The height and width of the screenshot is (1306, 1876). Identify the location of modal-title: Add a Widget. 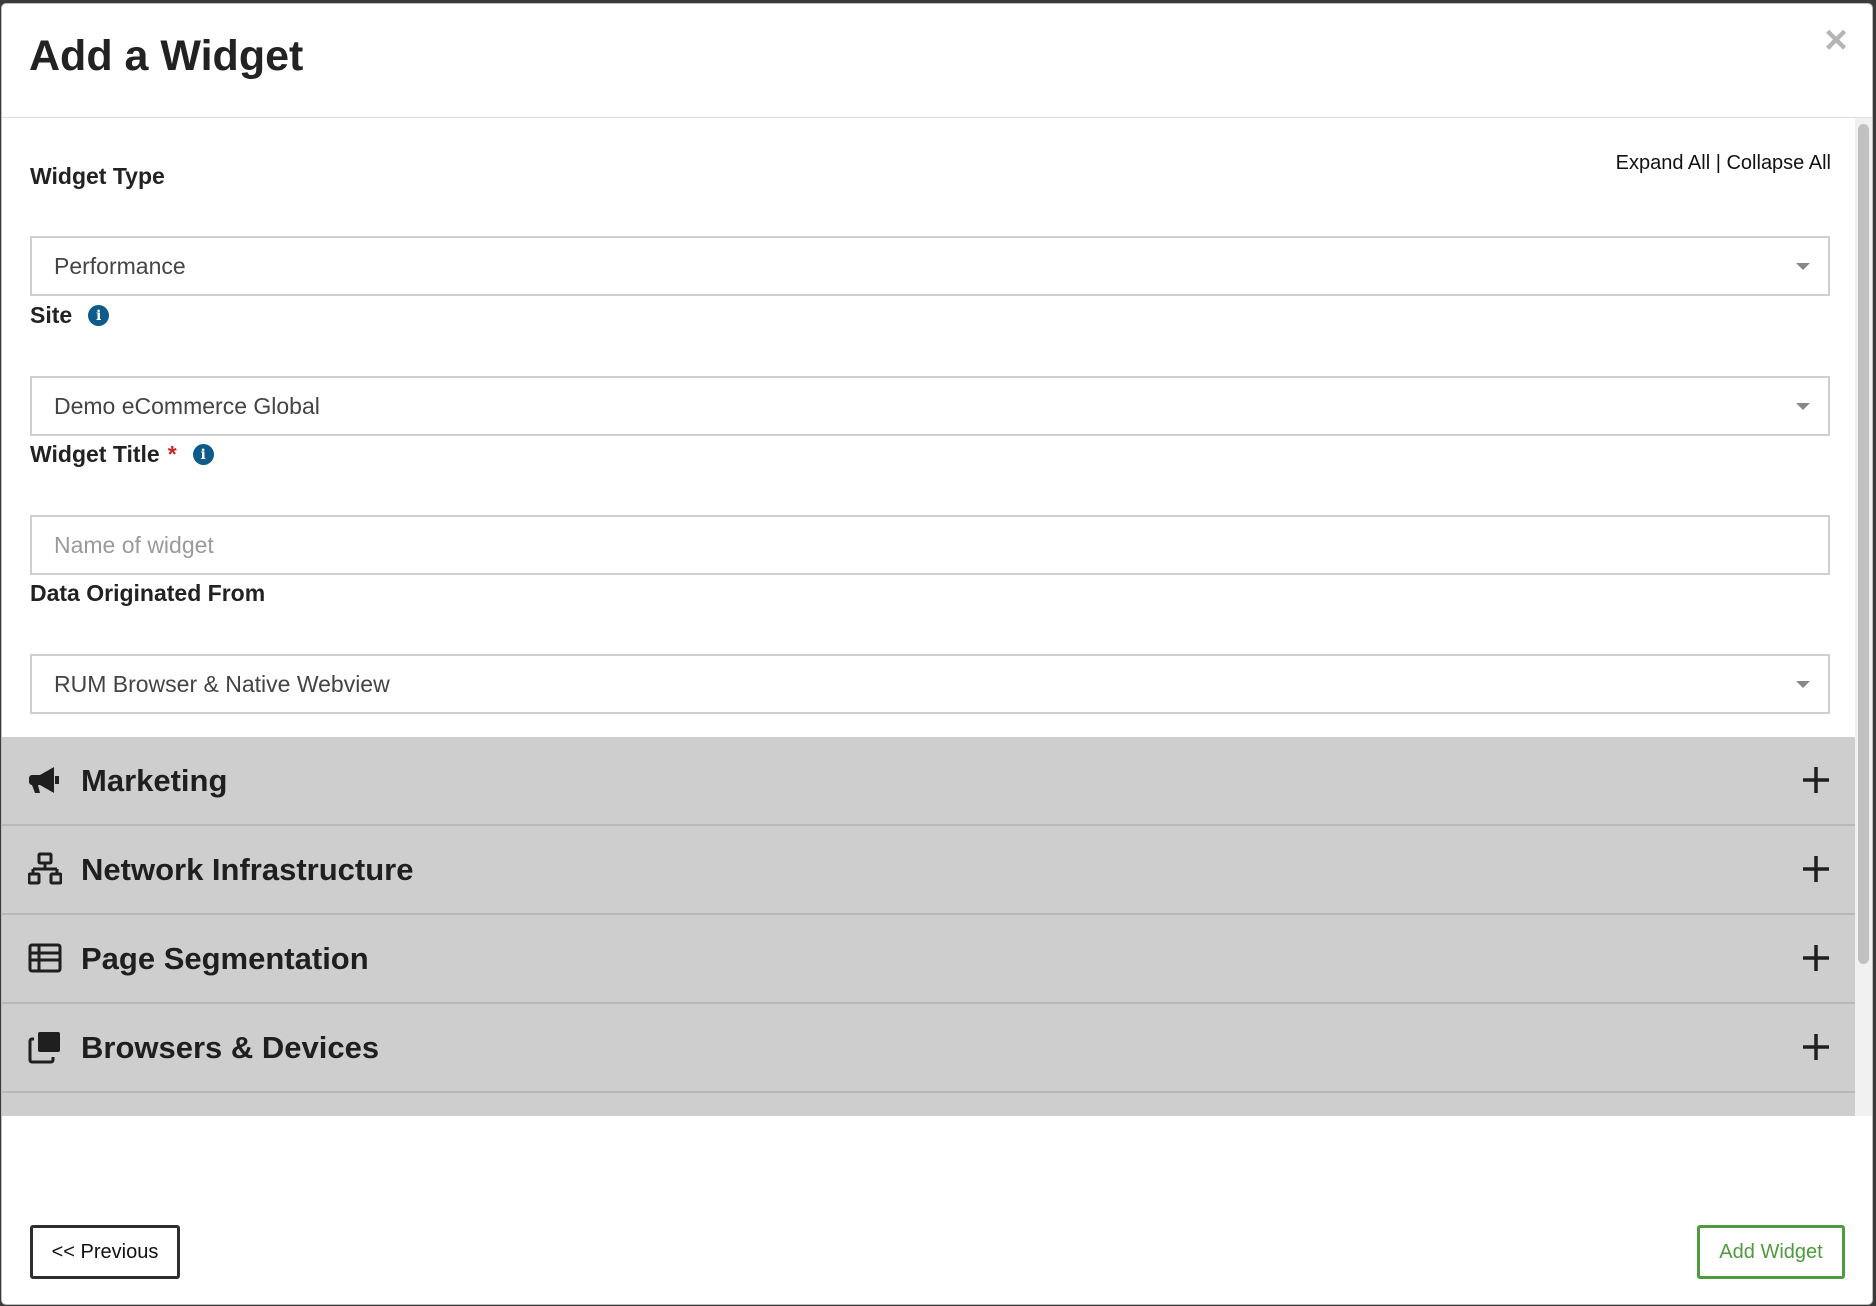
(166, 56).